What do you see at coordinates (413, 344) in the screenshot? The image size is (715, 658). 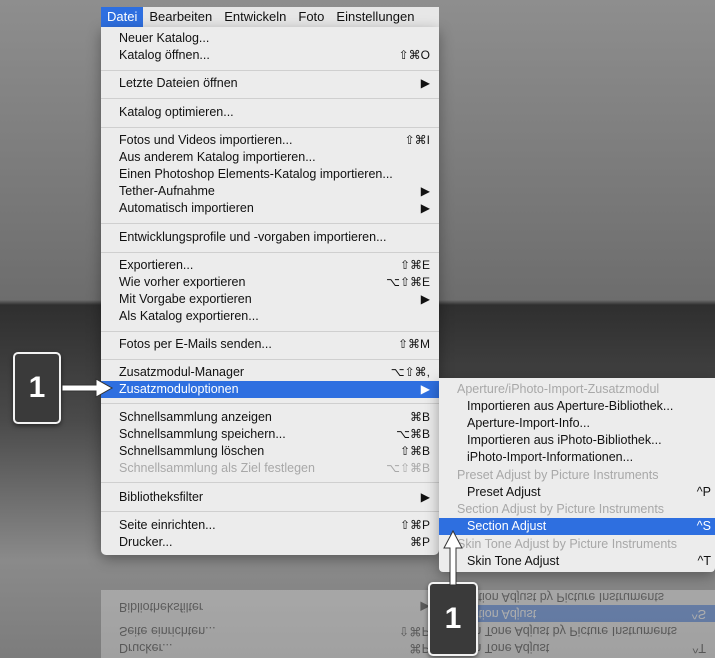 I see `menu-item-shortcut: ⇧⌘M` at bounding box center [413, 344].